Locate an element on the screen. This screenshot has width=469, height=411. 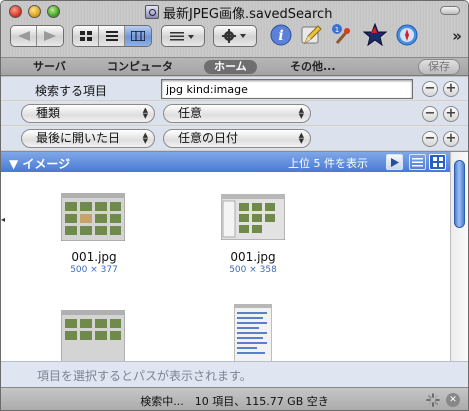
resize-notch-icon: ◂ is located at coordinates (3, 219).